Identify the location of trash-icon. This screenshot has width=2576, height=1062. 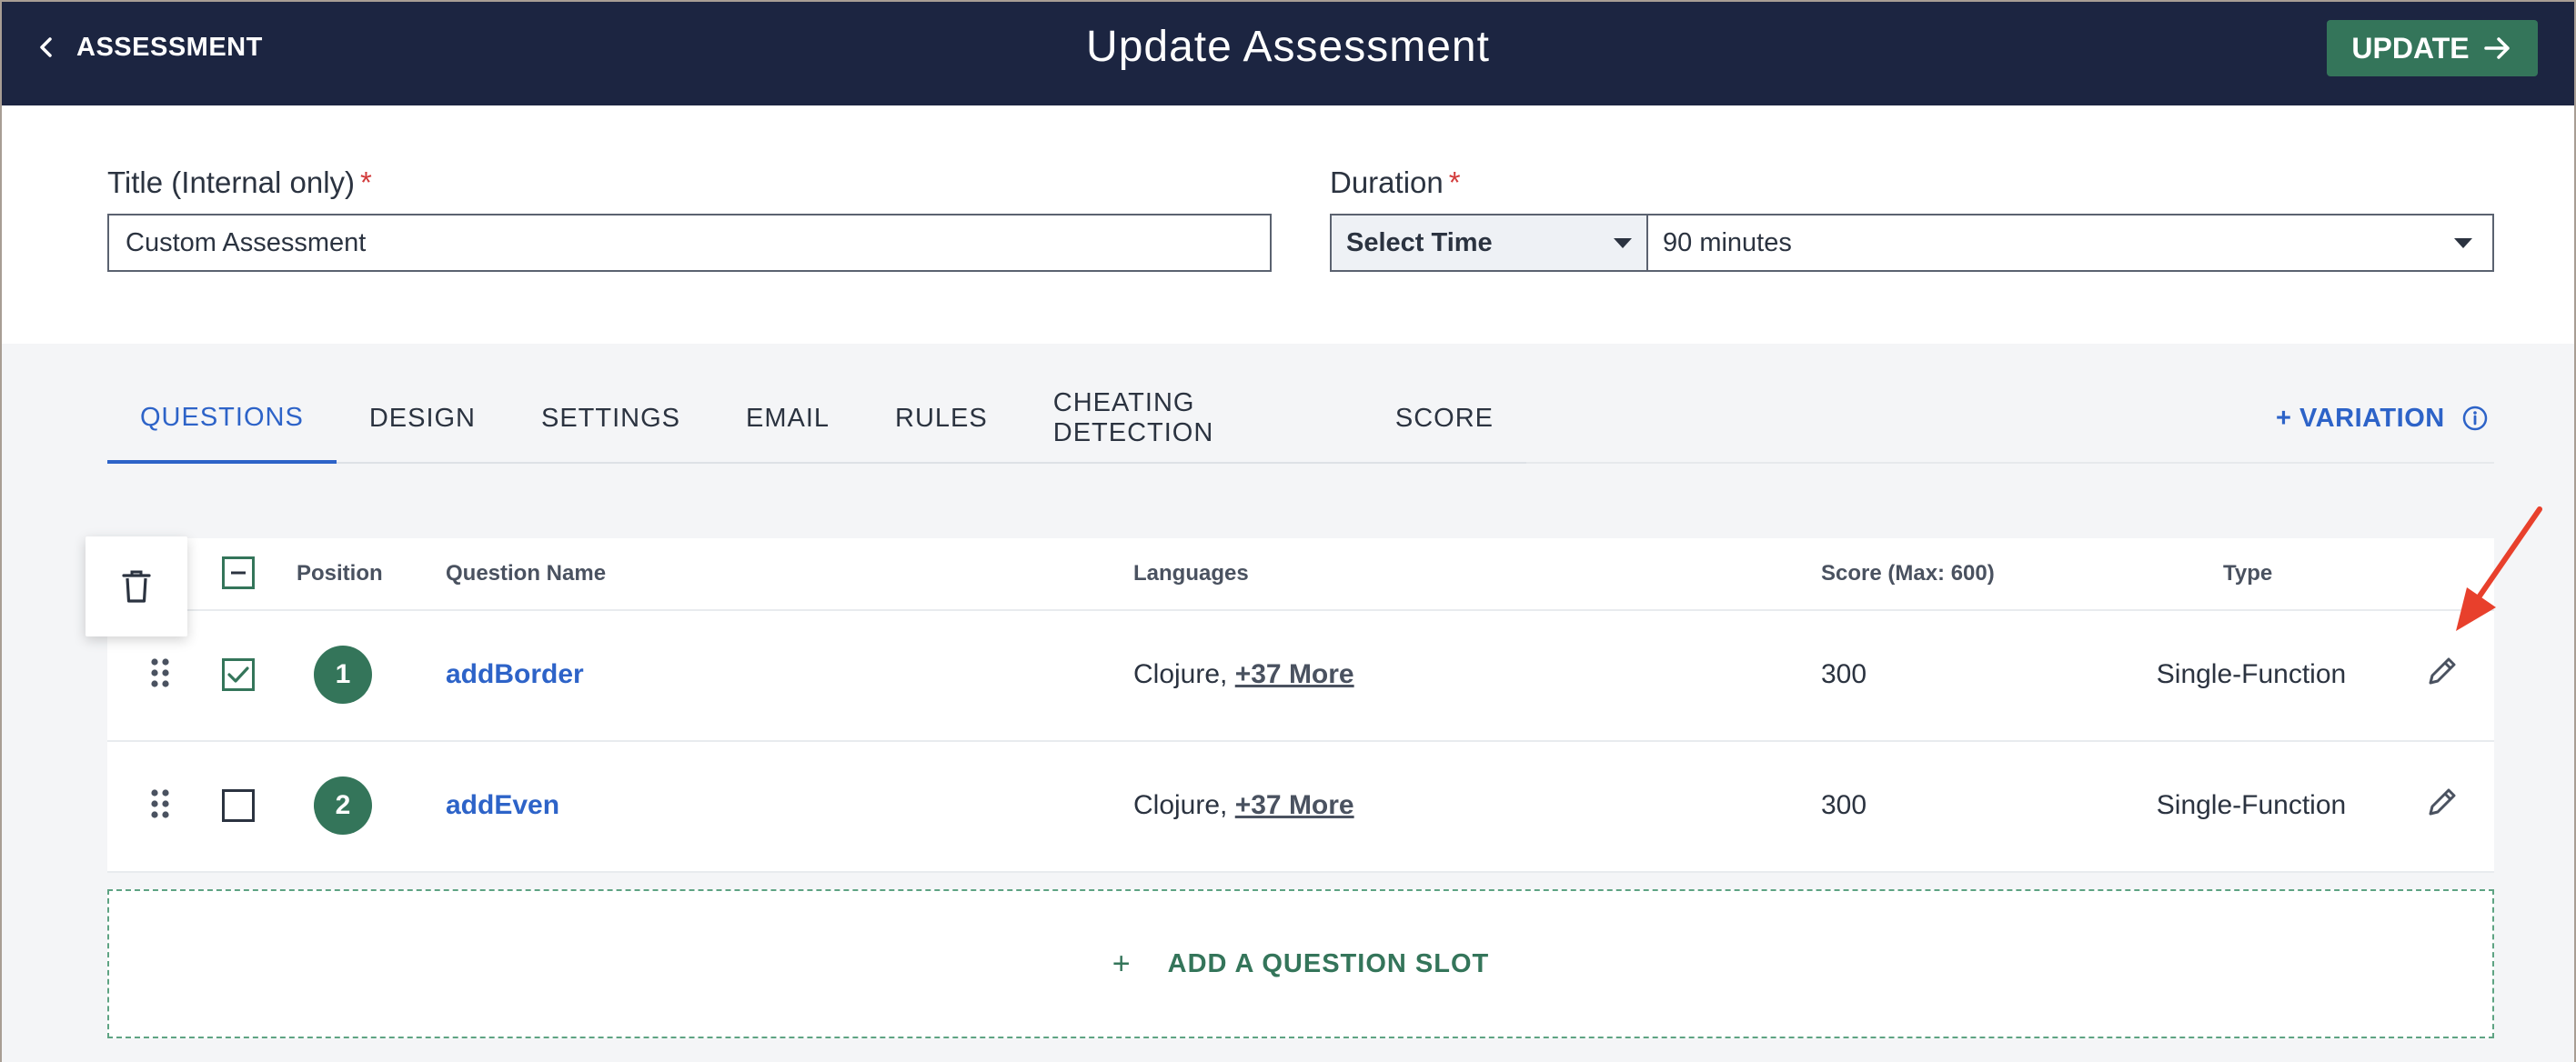
(136, 586).